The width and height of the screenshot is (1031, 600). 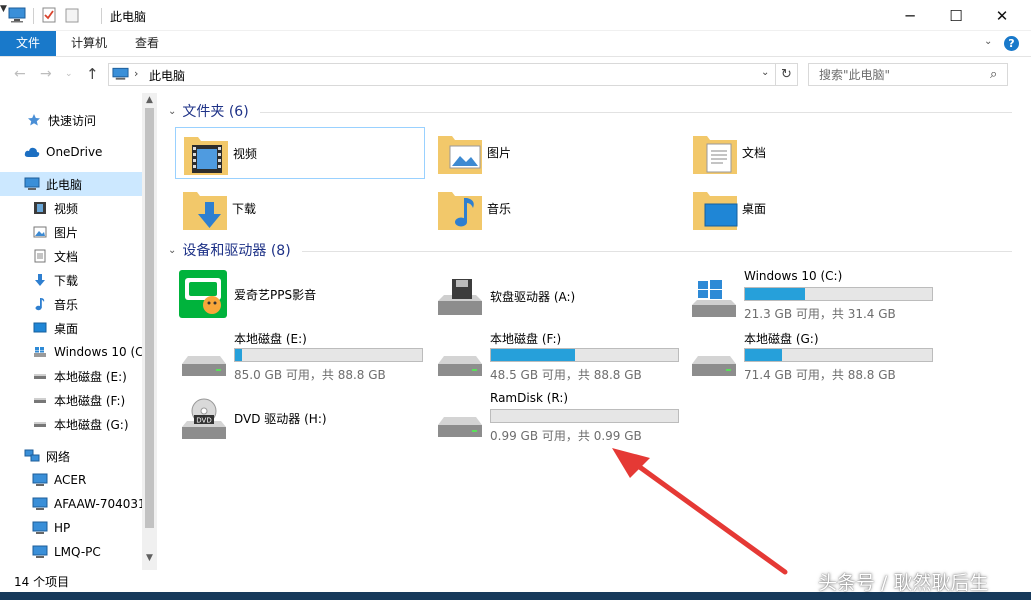 What do you see at coordinates (89, 43) in the screenshot?
I see `tab-computer: 计算机` at bounding box center [89, 43].